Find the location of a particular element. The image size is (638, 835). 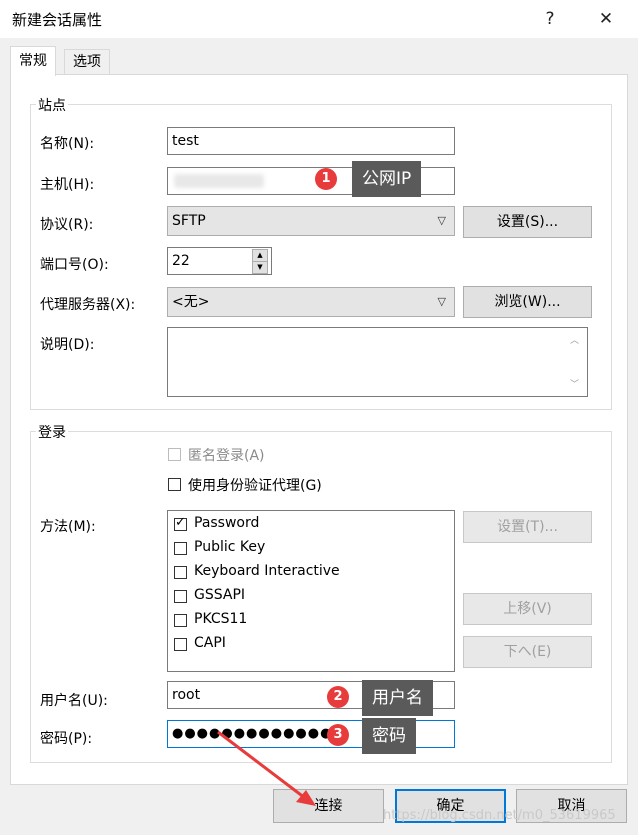

arrow-line is located at coordinates (261, 765).